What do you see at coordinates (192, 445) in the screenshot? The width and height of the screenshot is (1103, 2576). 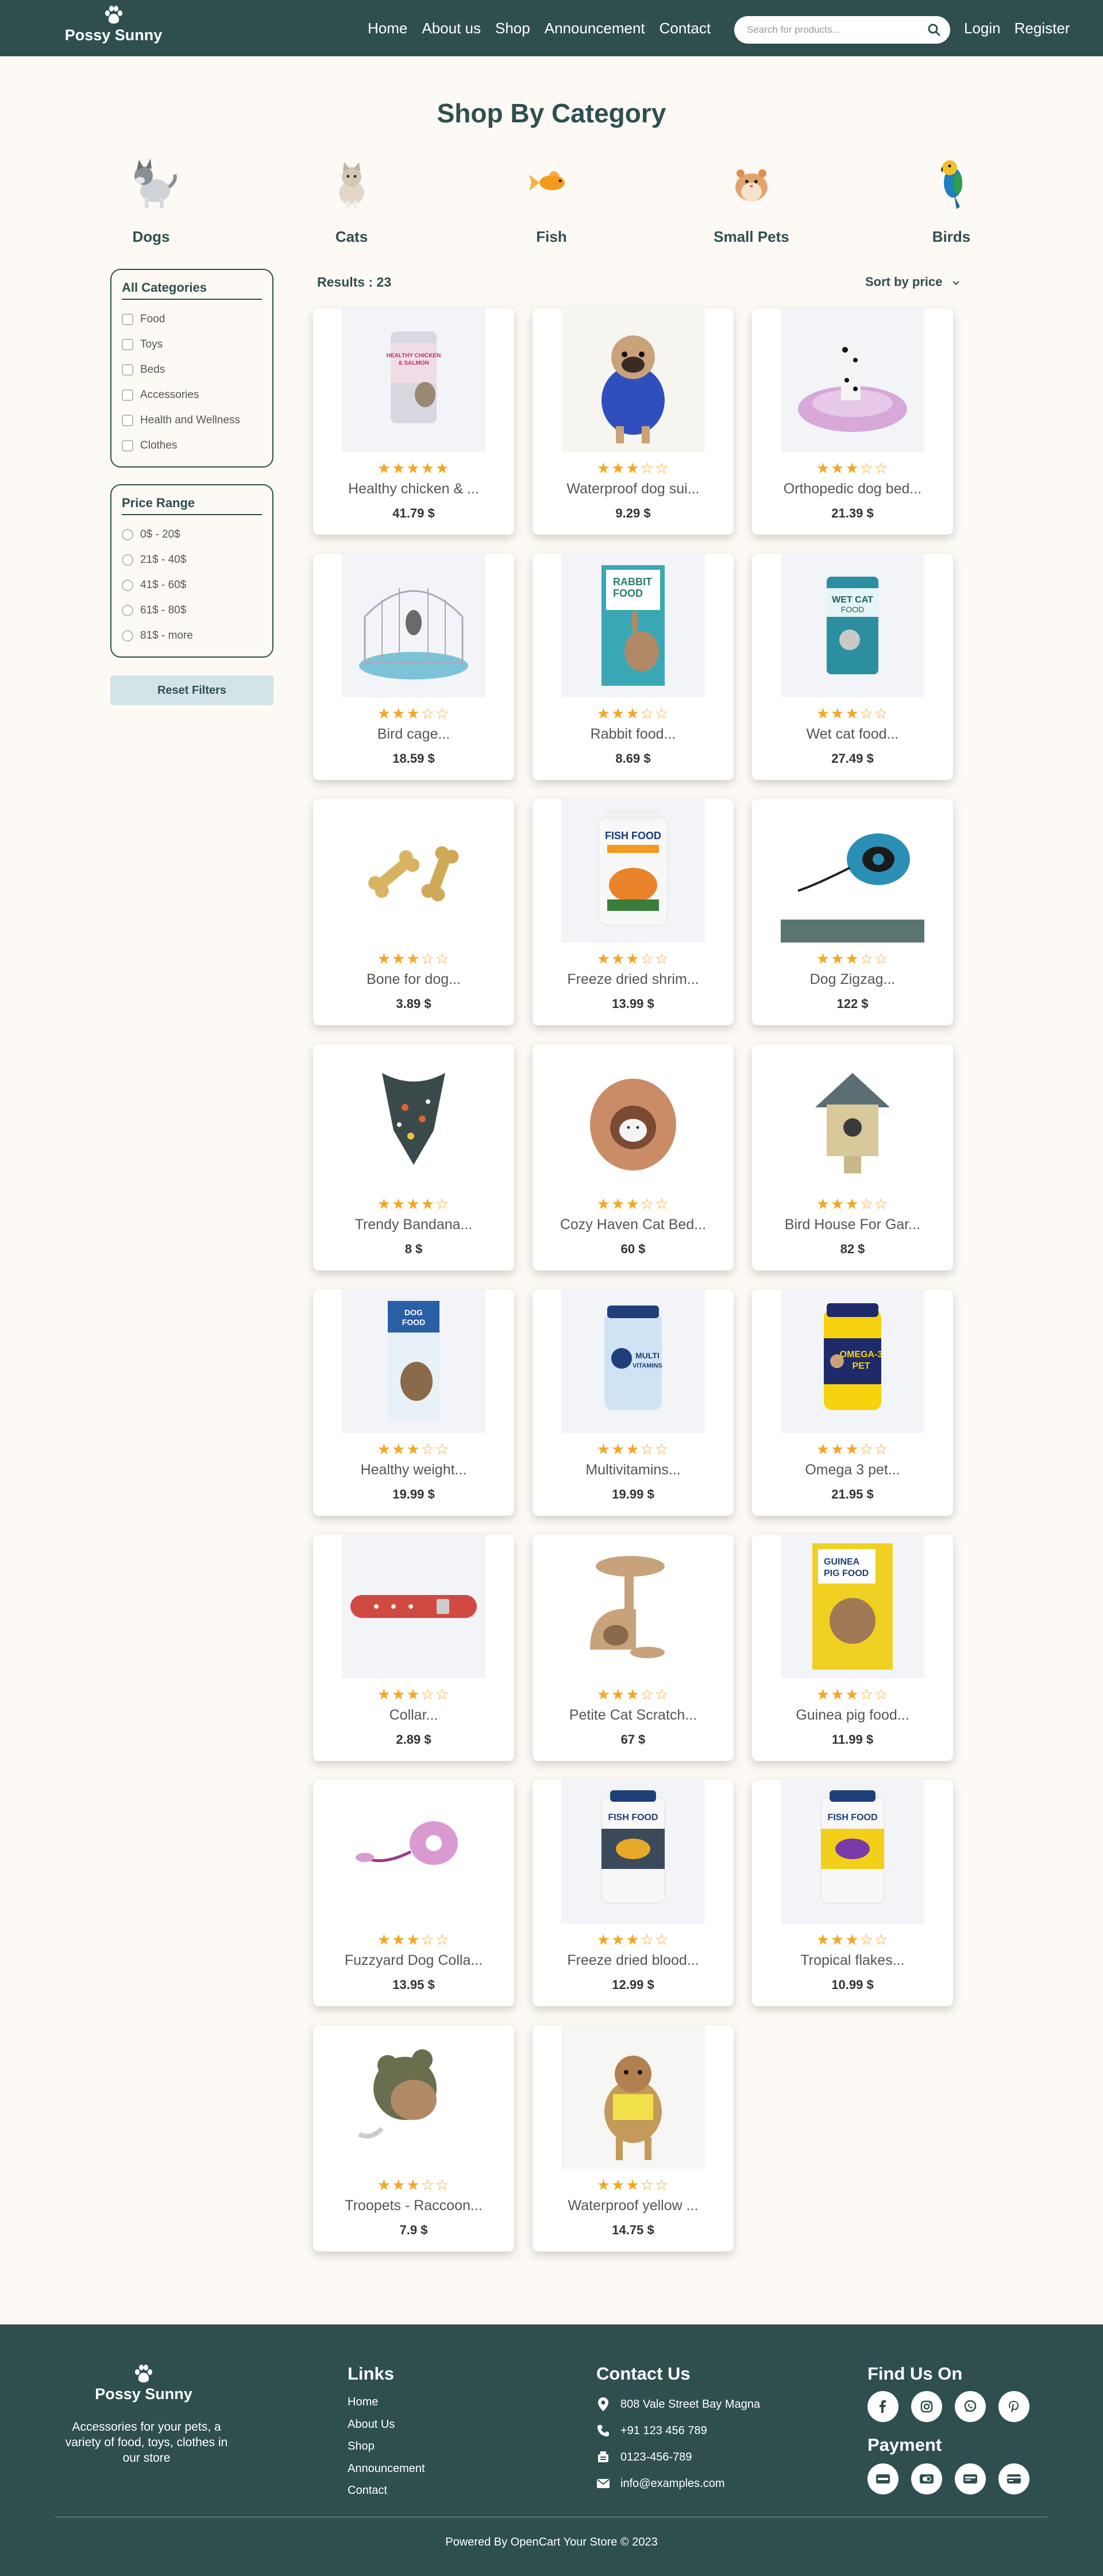 I see `filter-option-clothes: Clothes` at bounding box center [192, 445].